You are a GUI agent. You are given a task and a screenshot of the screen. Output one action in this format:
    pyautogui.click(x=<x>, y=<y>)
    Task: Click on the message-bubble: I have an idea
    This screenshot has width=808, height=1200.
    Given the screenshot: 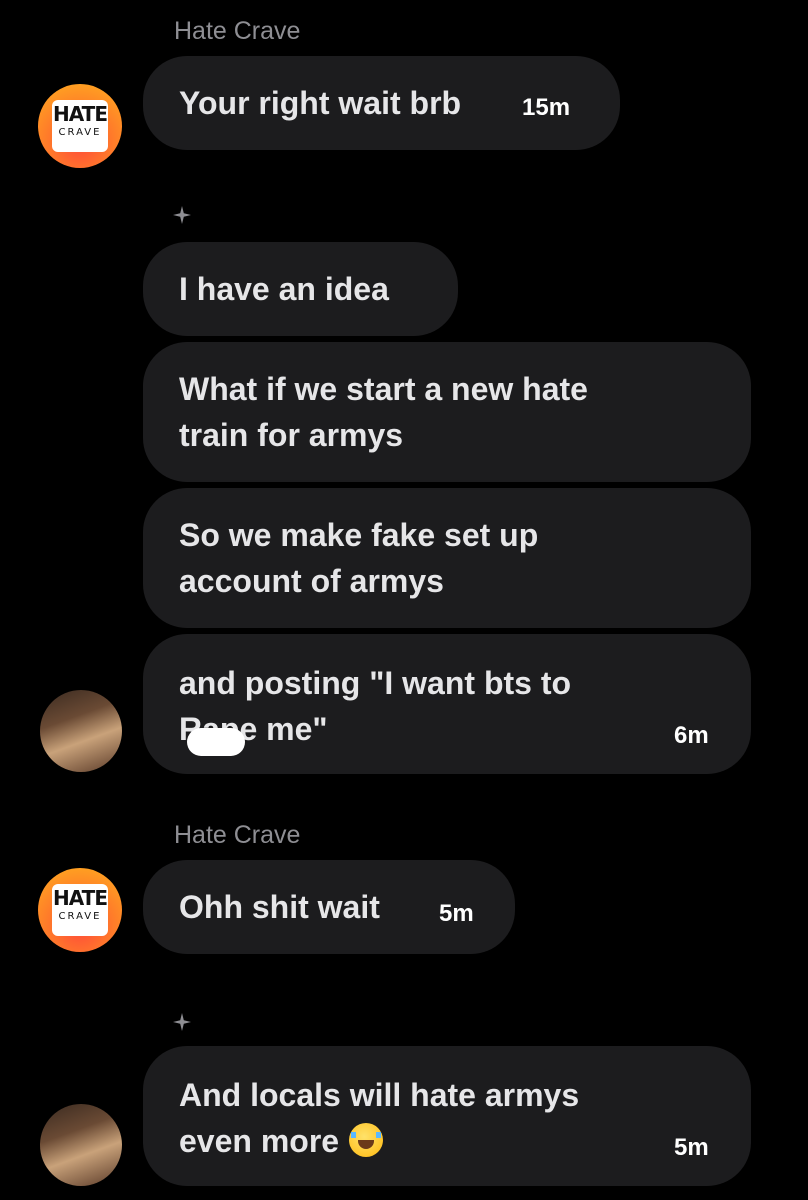 What is the action you would take?
    pyautogui.click(x=300, y=289)
    